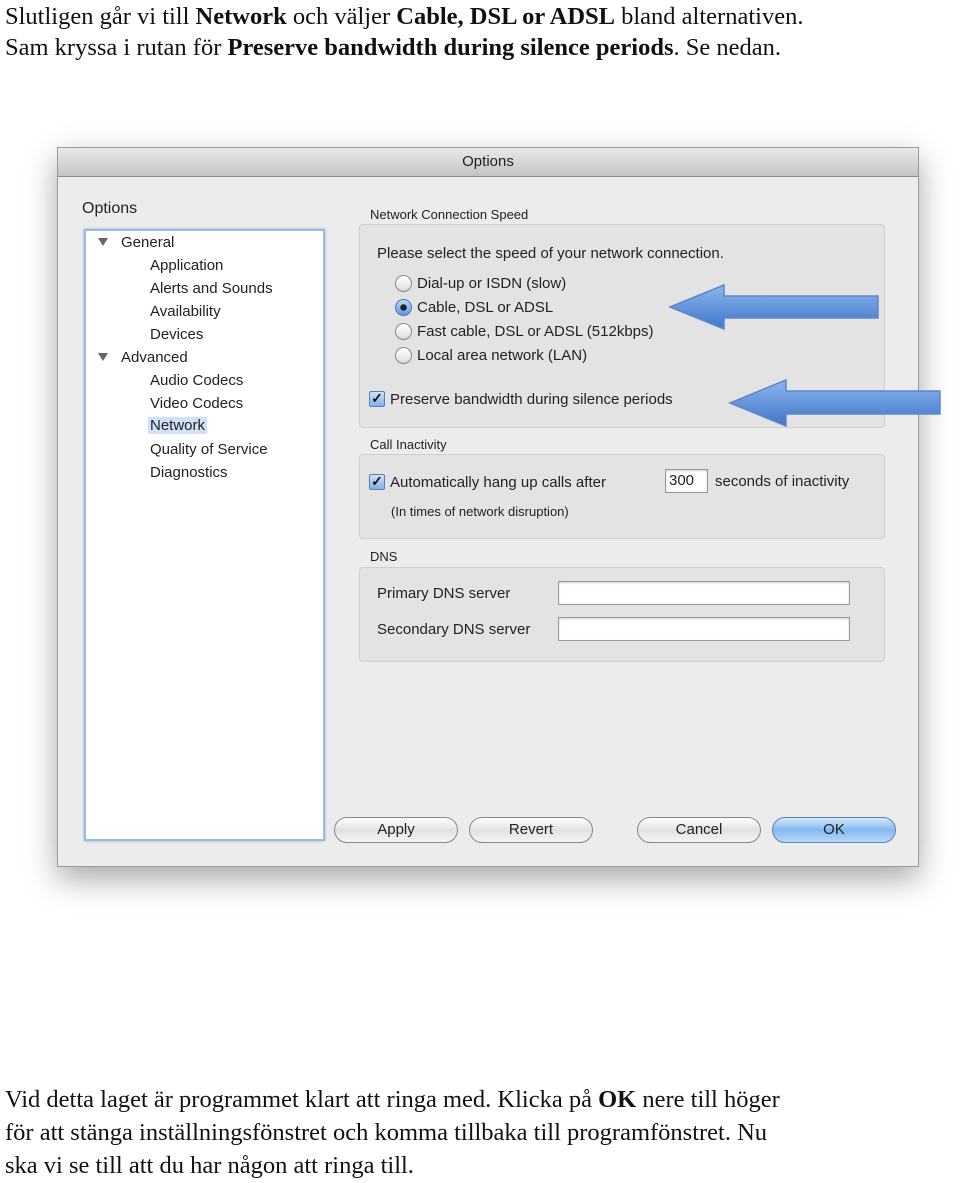 Image resolution: width=960 pixels, height=1183 pixels. I want to click on radio-dialup, so click(403, 283).